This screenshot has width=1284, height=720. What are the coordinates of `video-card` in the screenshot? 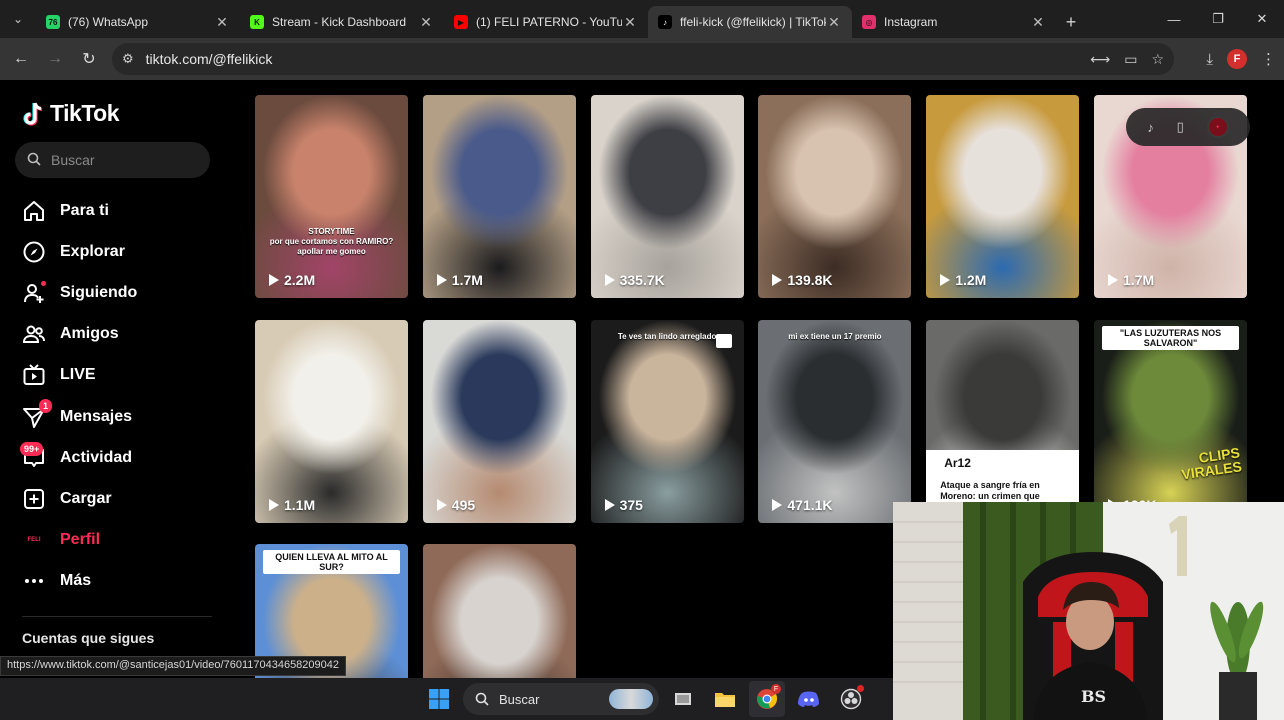 It's located at (499, 611).